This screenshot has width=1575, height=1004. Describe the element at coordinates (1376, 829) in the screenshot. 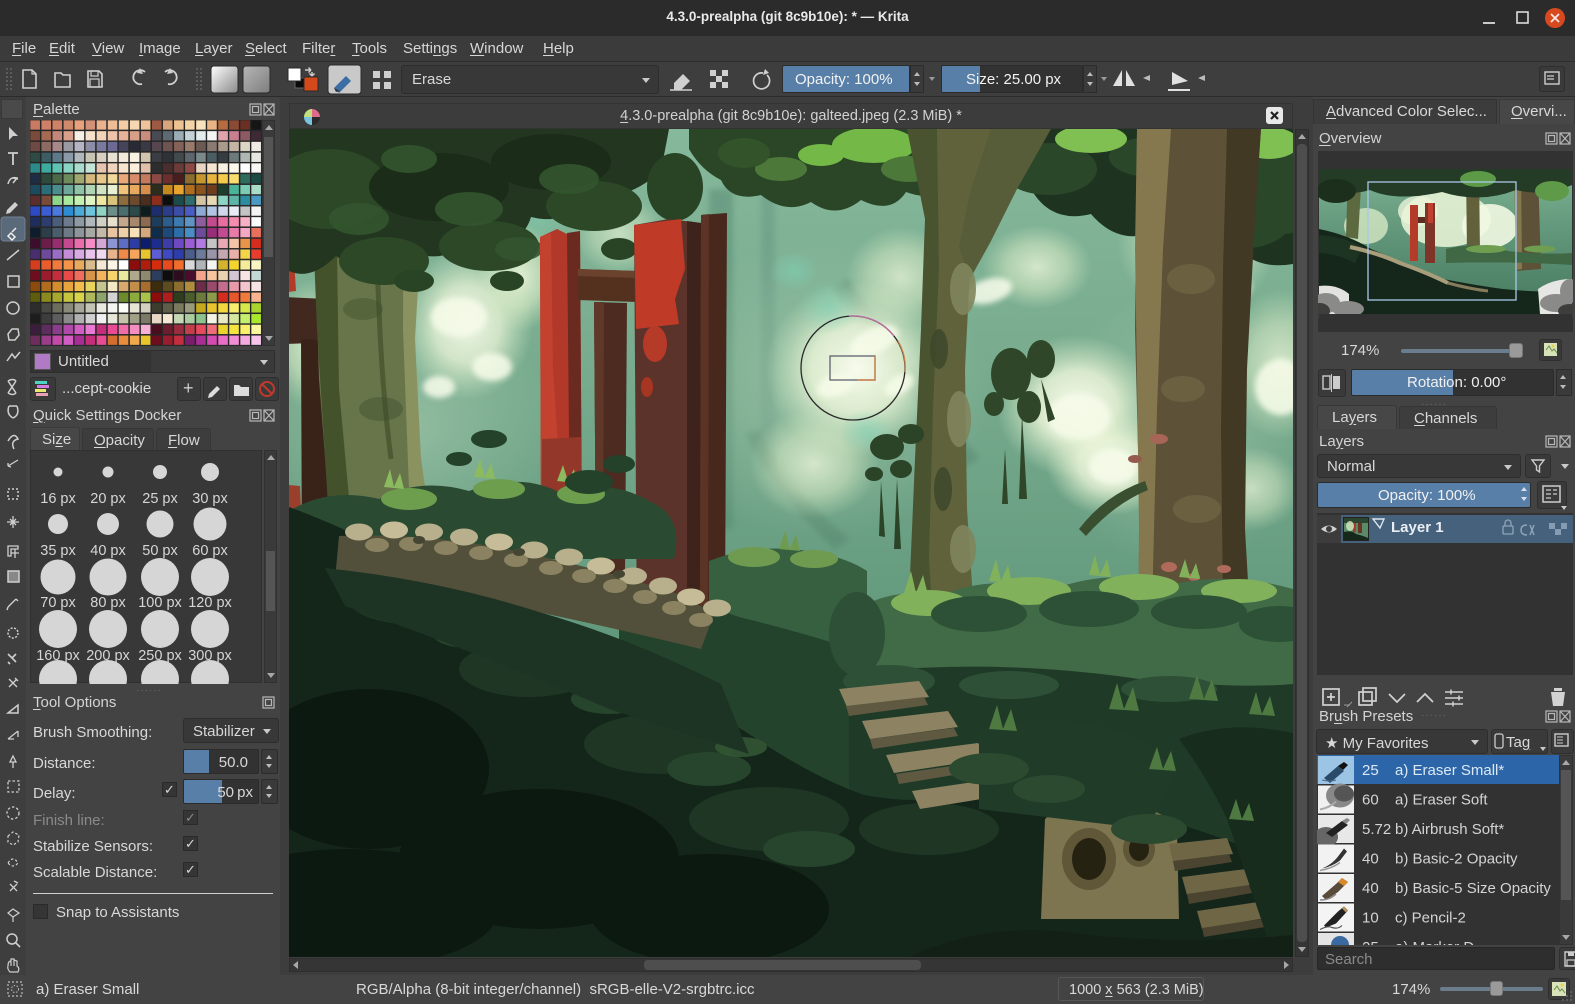

I see `svg-text: 5.72` at that location.